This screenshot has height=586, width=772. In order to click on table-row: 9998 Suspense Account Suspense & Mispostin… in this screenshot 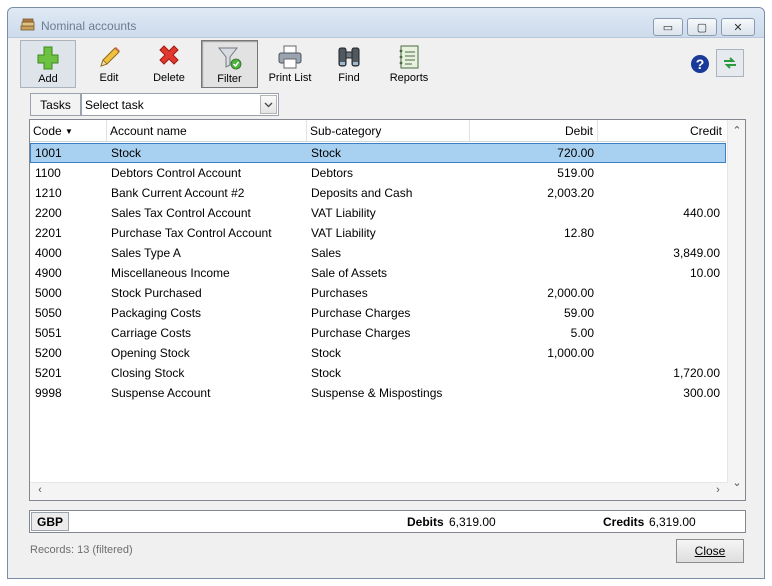, I will do `click(378, 393)`.